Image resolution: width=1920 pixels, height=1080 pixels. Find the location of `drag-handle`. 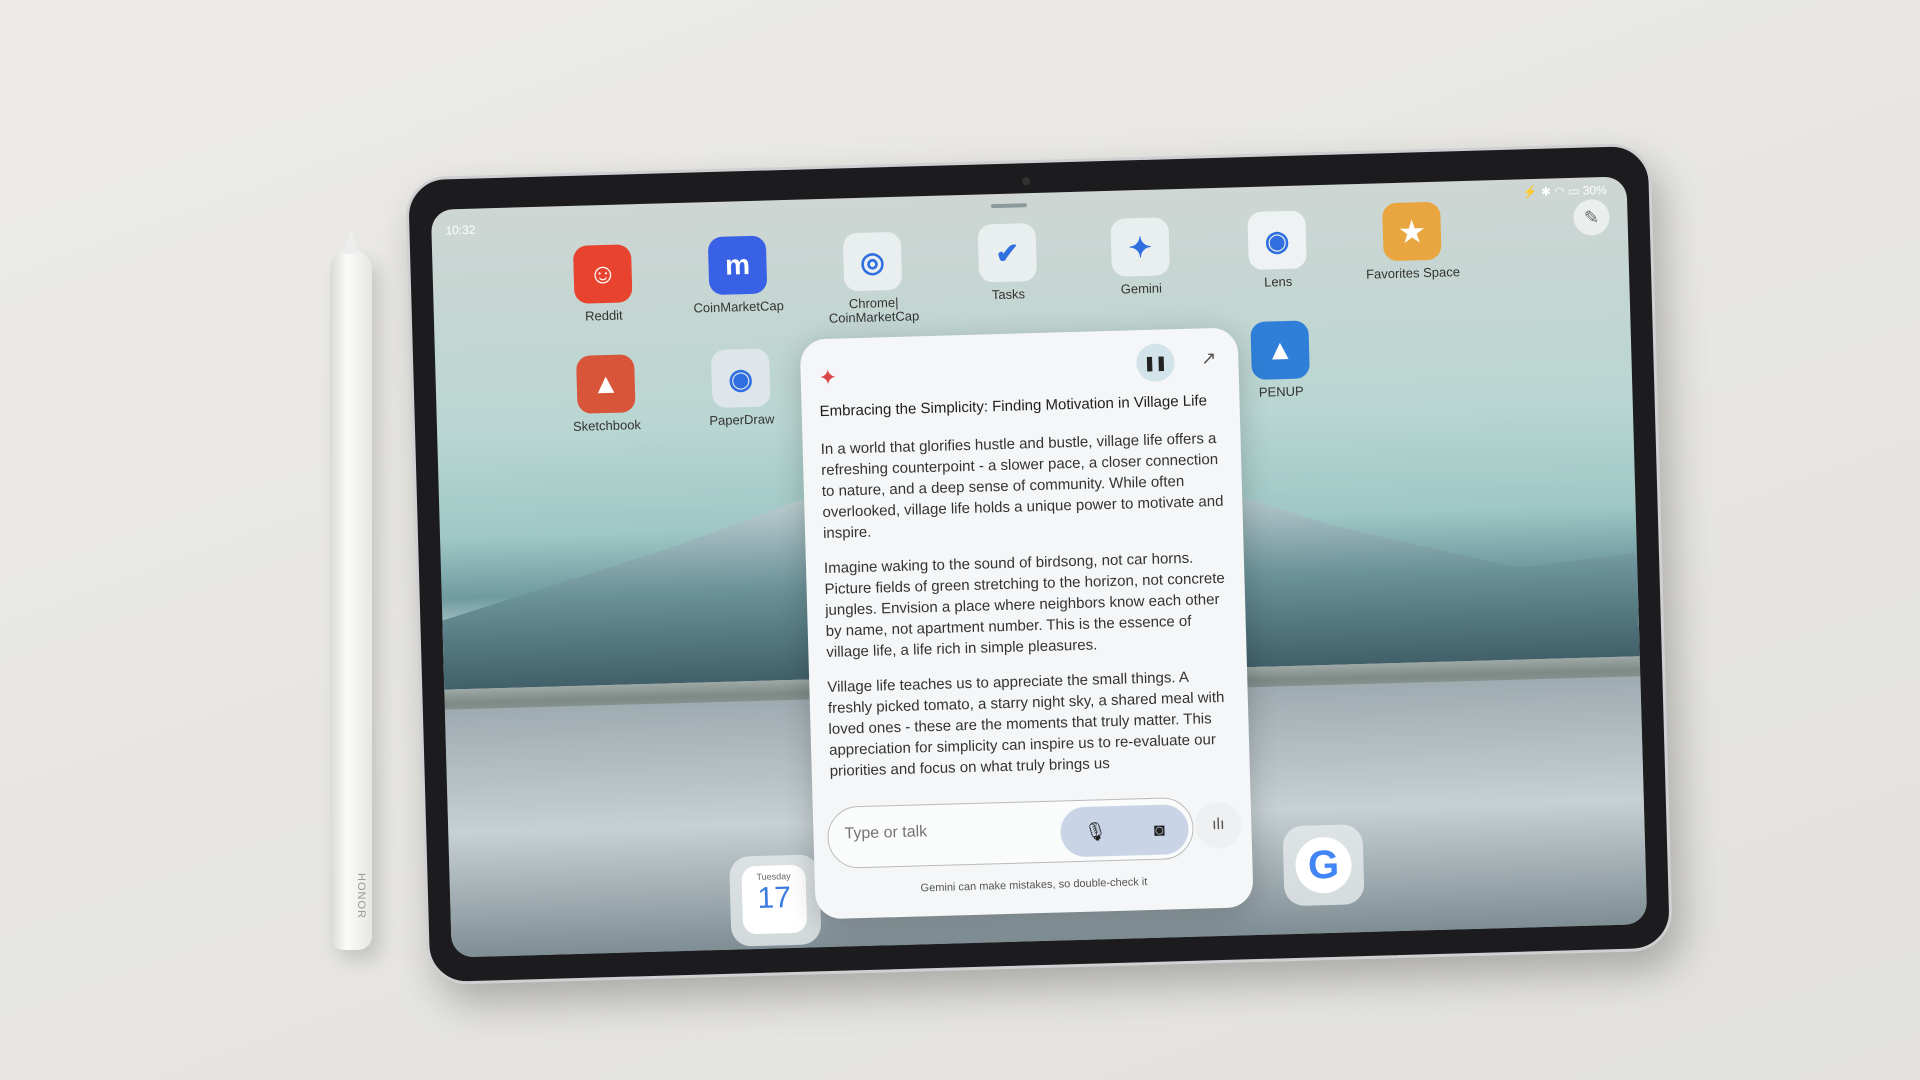

drag-handle is located at coordinates (1009, 206).